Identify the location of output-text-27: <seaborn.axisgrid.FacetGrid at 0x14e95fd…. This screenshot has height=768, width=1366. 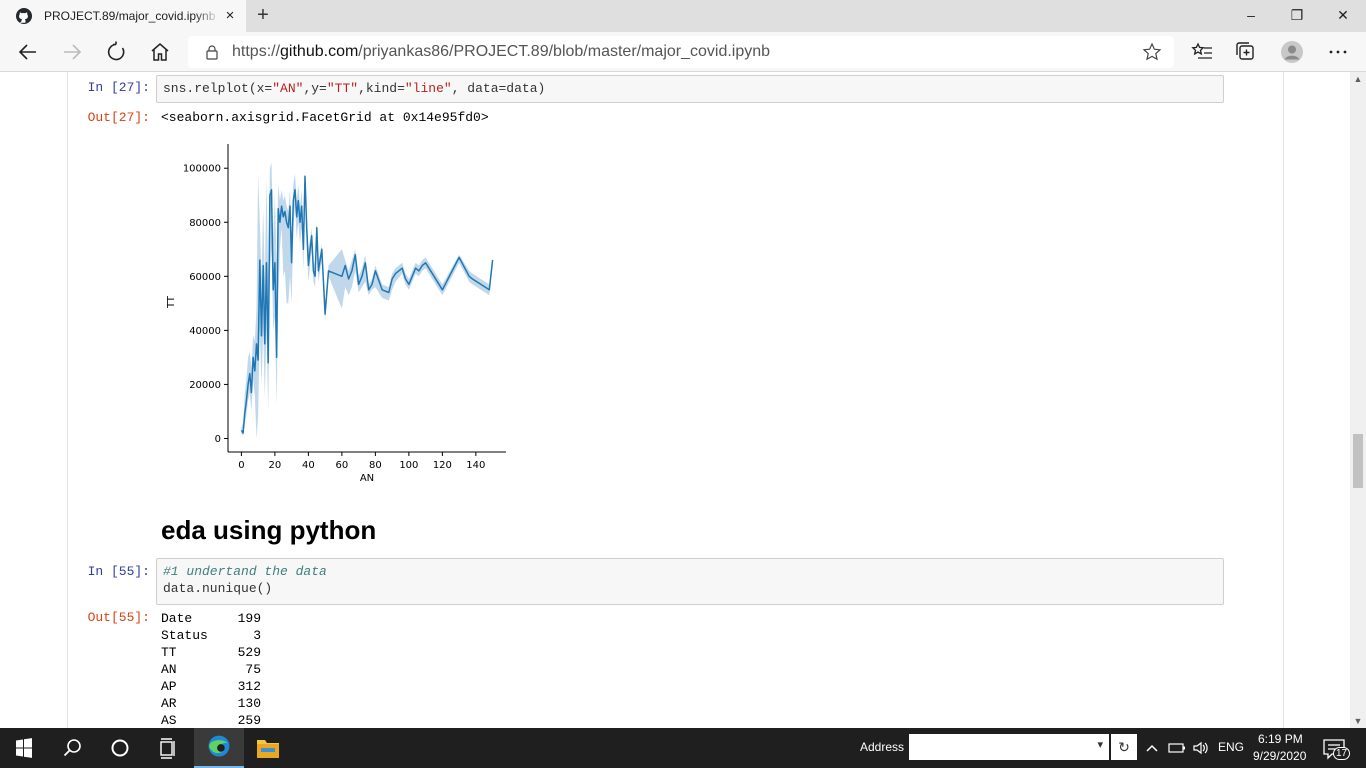
(325, 117).